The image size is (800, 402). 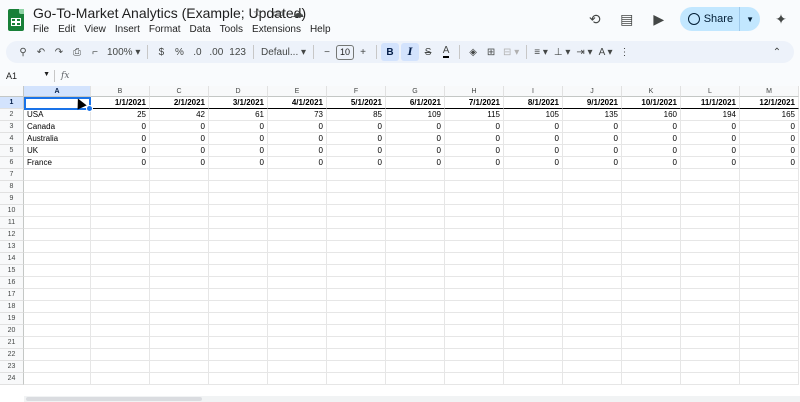 I want to click on cell-i20, so click(x=533, y=331).